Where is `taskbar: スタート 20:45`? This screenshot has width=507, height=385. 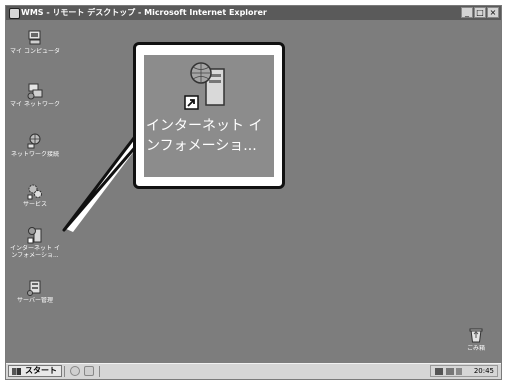
taskbar: スタート 20:45 is located at coordinates (253, 371).